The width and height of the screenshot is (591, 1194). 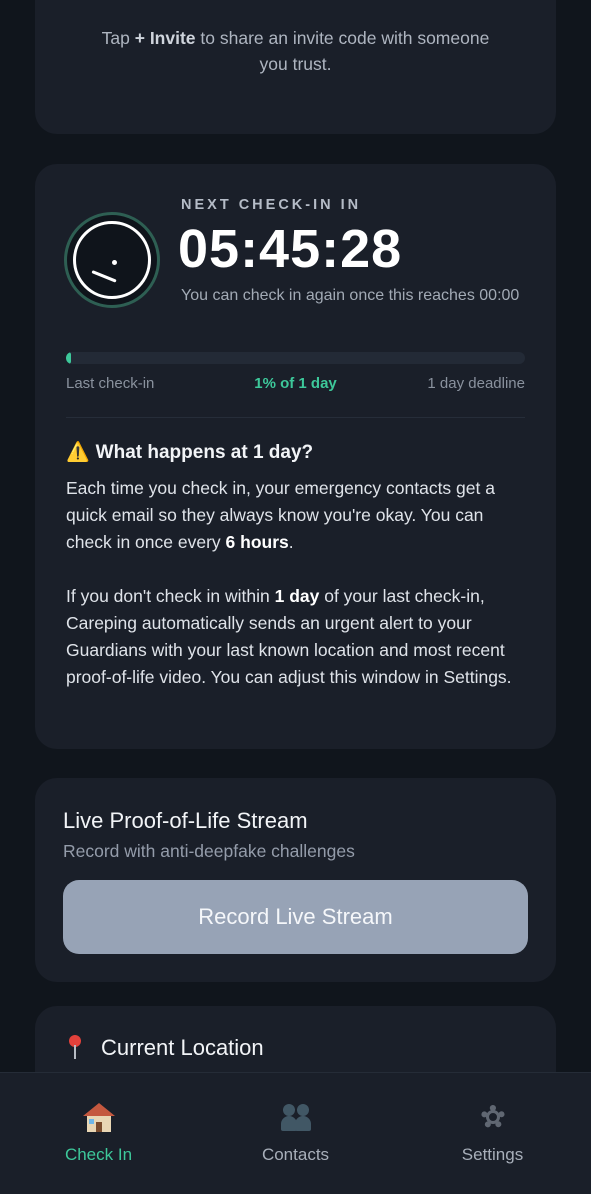 What do you see at coordinates (295, 417) in the screenshot?
I see `divider` at bounding box center [295, 417].